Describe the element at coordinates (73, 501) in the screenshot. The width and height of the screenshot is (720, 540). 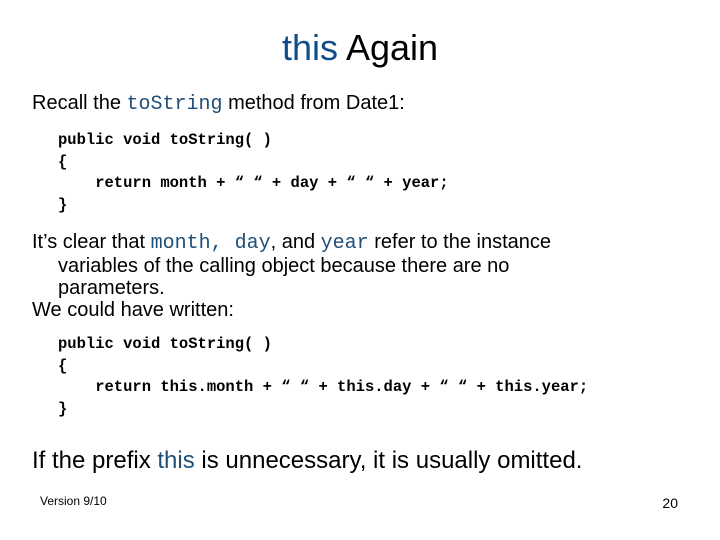
I see `footer-version: Version 9/10` at that location.